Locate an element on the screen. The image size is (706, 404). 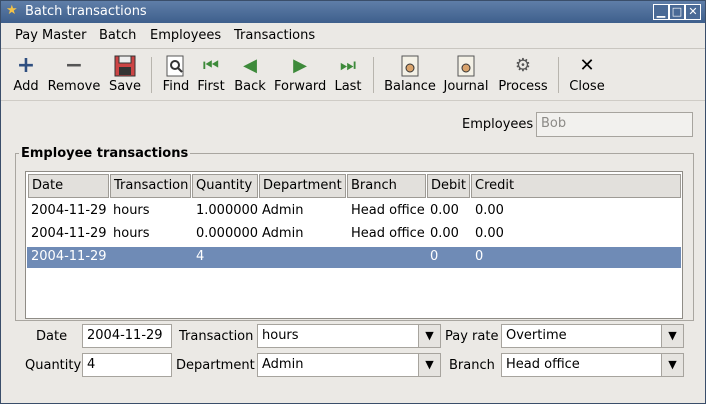
branch-select: Head office ▼ is located at coordinates (592, 365).